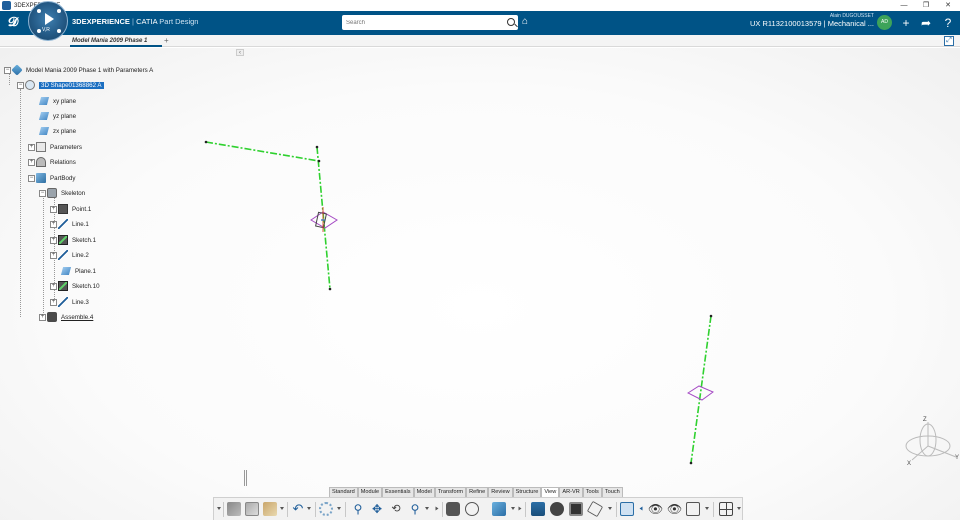 The width and height of the screenshot is (960, 520). What do you see at coordinates (69, 255) in the screenshot?
I see `tree-item-line2: + Line.2` at bounding box center [69, 255].